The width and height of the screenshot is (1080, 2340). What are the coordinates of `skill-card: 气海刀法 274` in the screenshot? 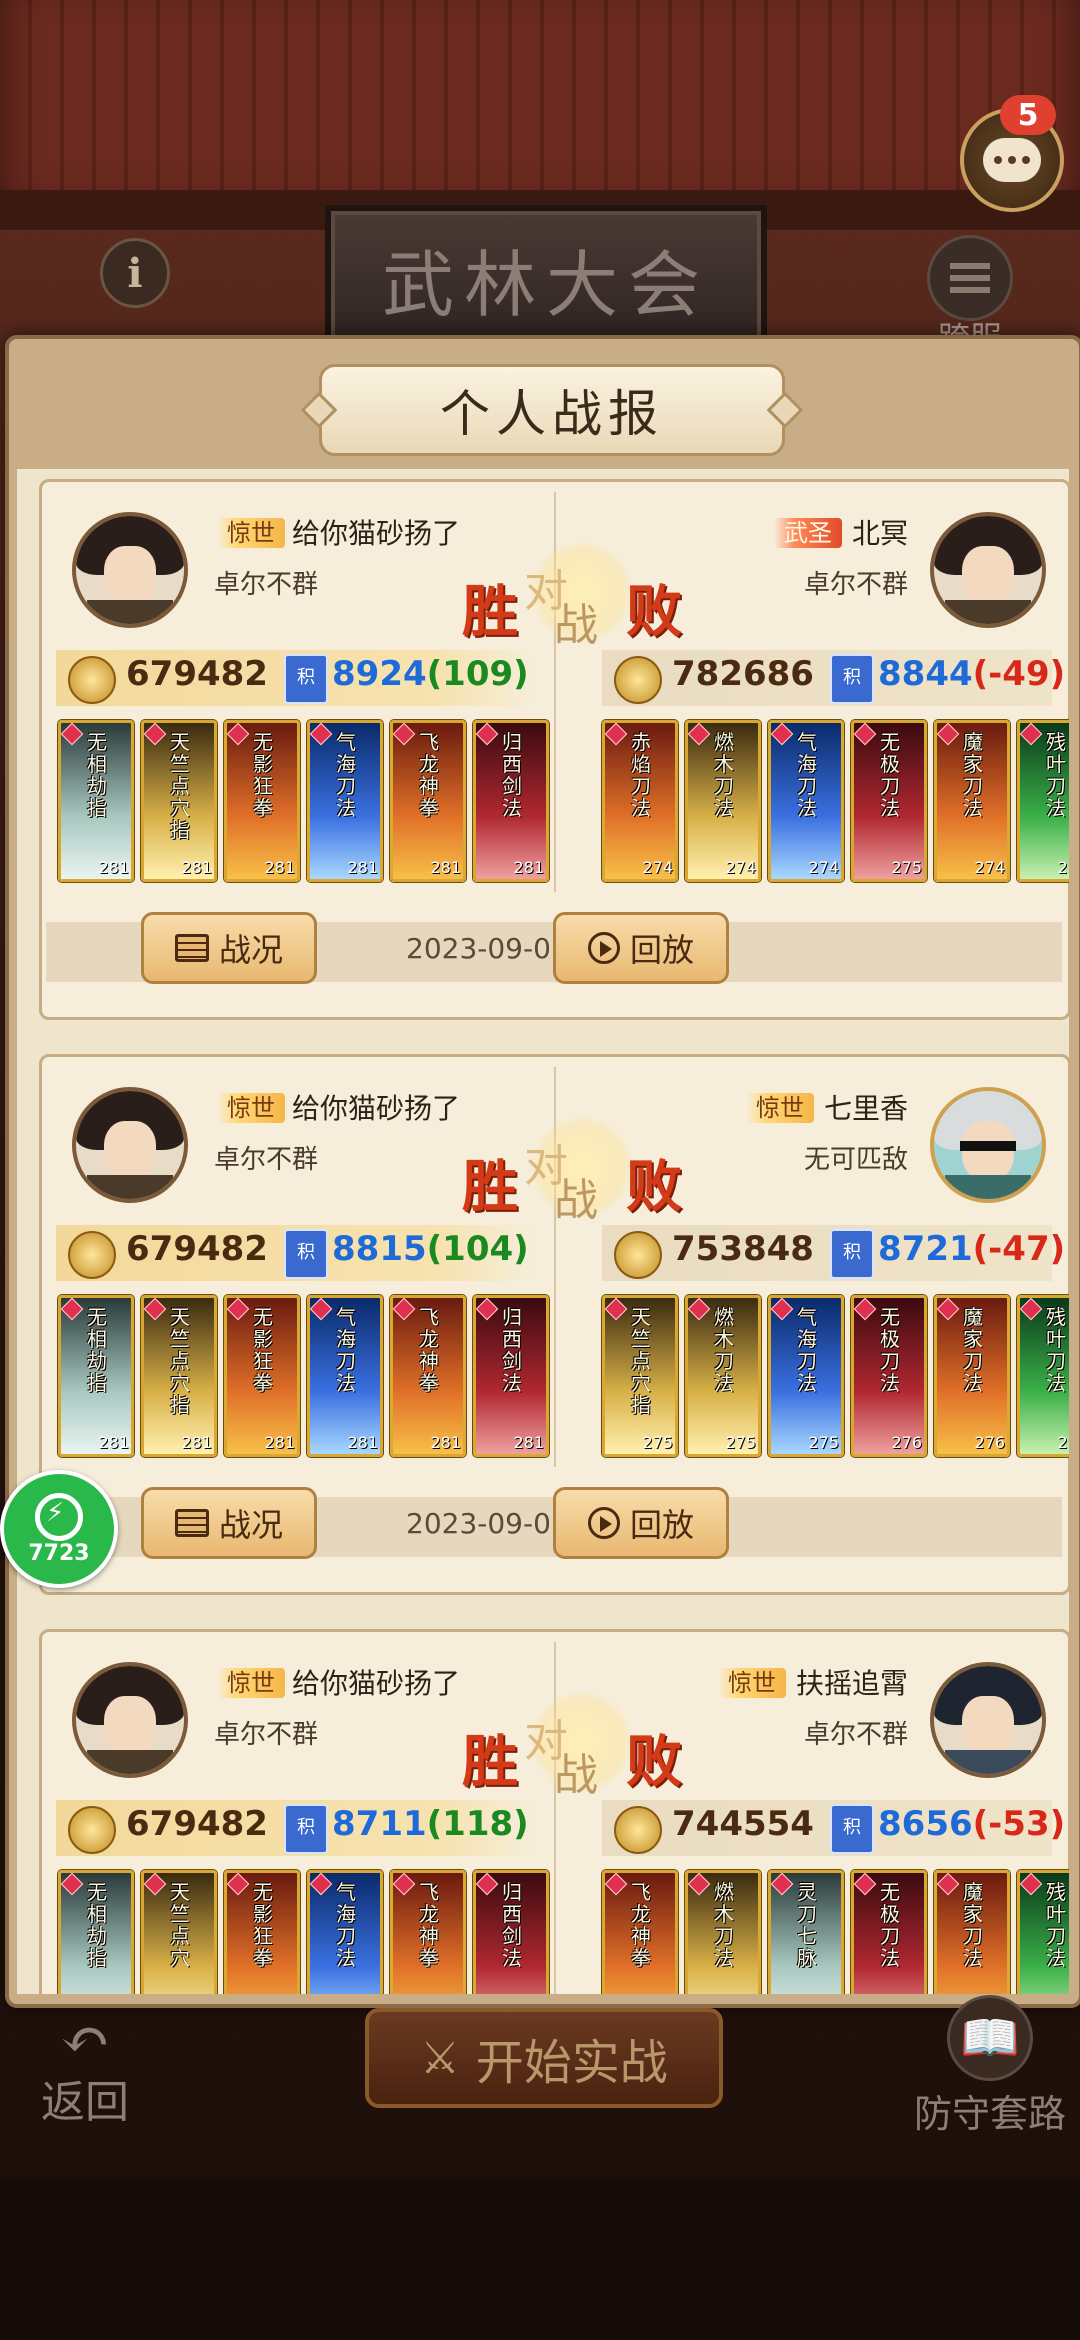 It's located at (806, 801).